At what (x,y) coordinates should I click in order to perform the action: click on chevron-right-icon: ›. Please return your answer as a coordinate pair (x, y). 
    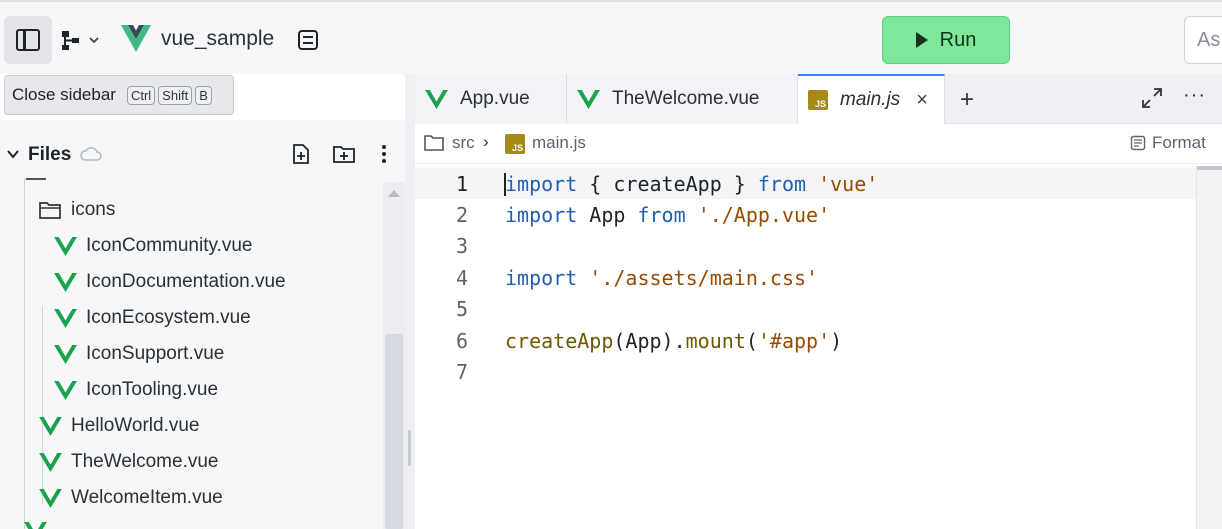
    Looking at the image, I should click on (486, 141).